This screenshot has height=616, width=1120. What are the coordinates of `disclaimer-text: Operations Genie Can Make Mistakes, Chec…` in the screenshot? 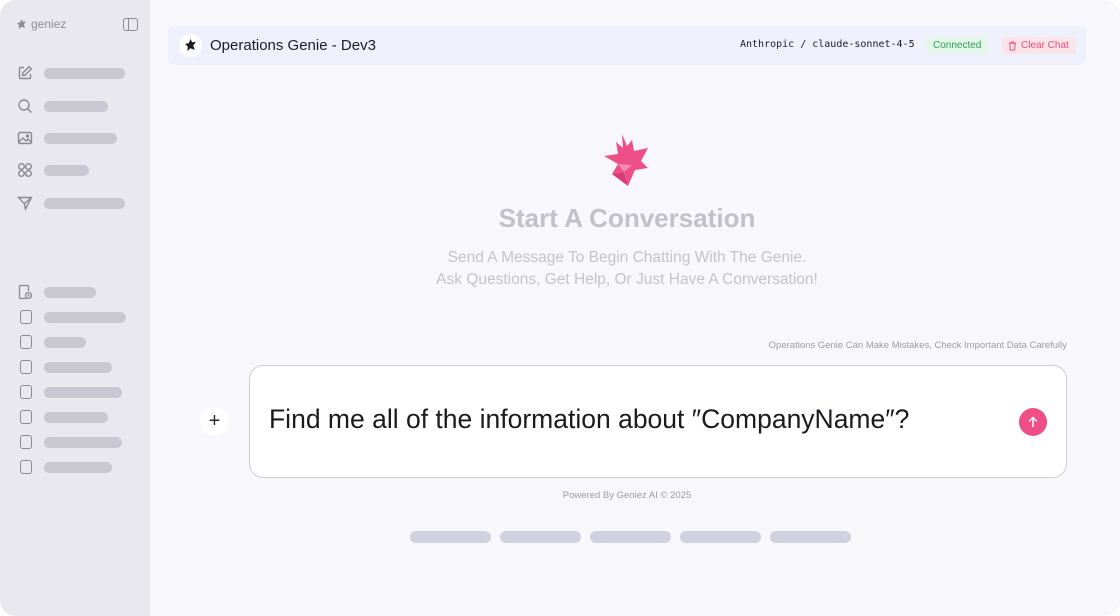 It's located at (917, 345).